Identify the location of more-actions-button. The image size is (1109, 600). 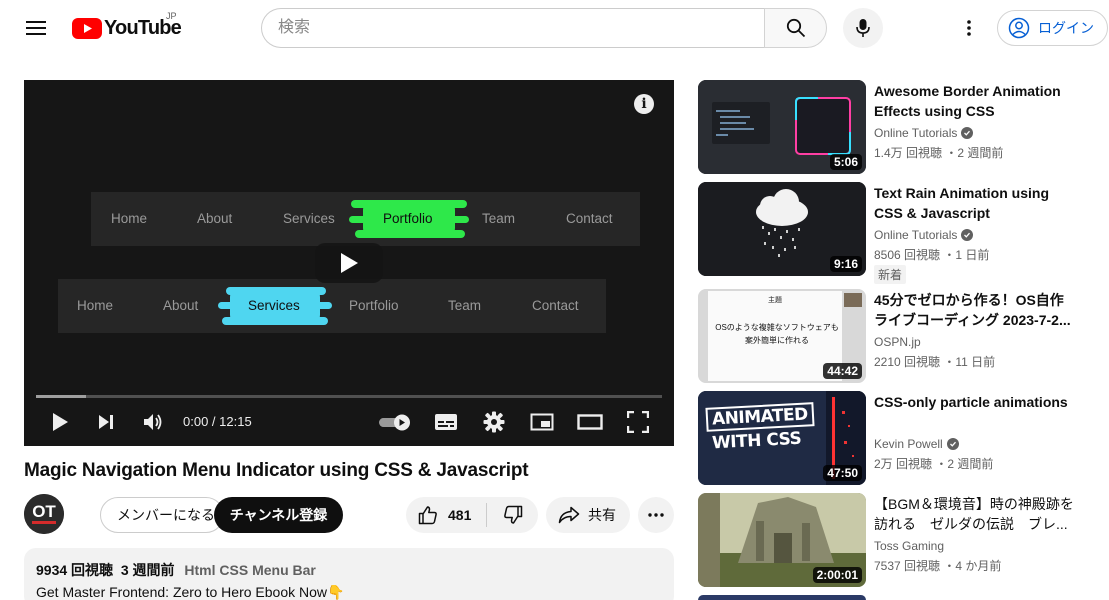
(656, 515).